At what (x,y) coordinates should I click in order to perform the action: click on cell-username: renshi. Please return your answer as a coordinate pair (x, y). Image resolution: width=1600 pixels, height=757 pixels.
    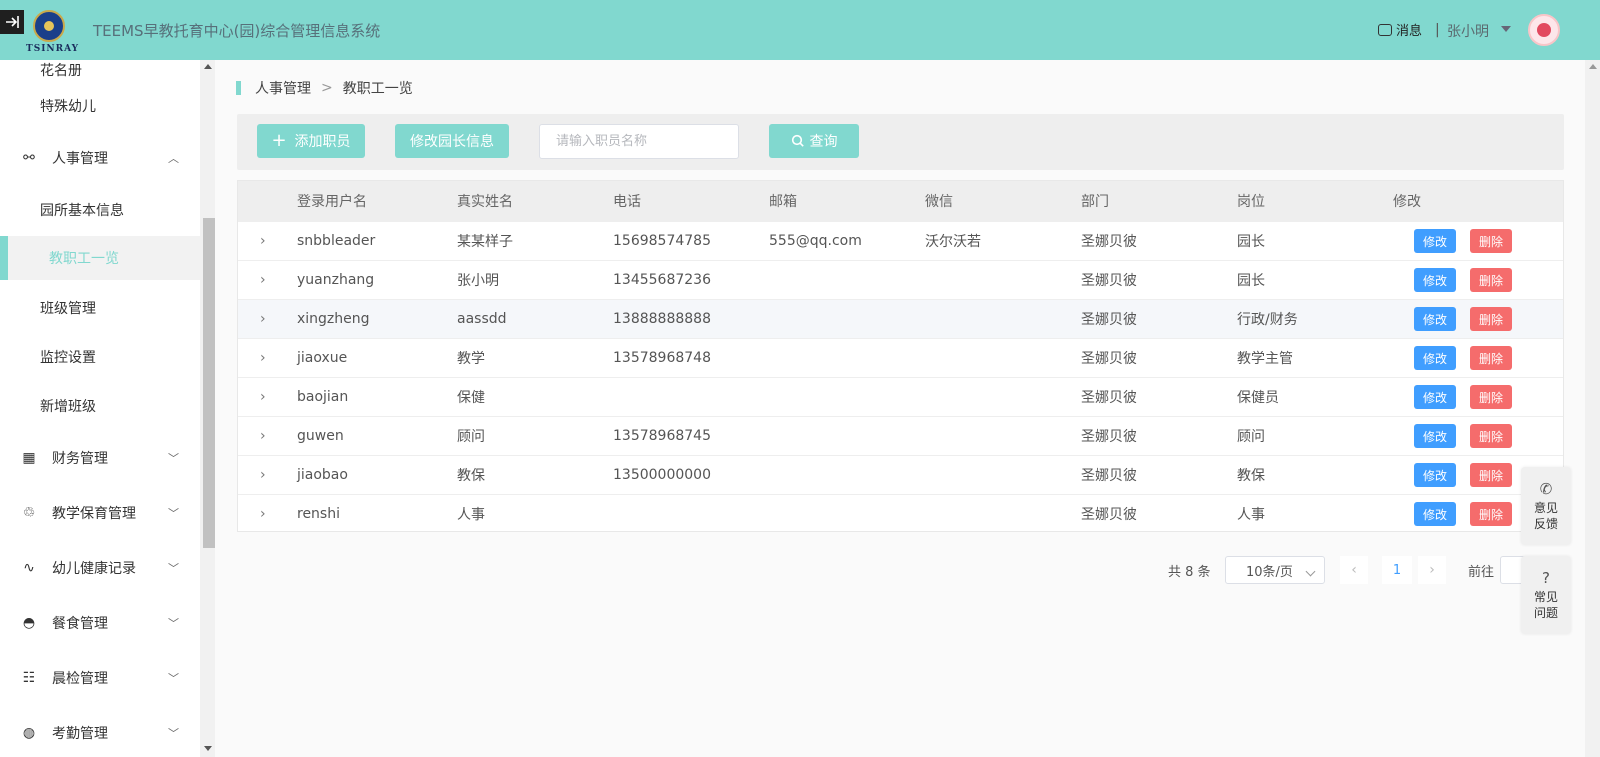
    Looking at the image, I should click on (318, 514).